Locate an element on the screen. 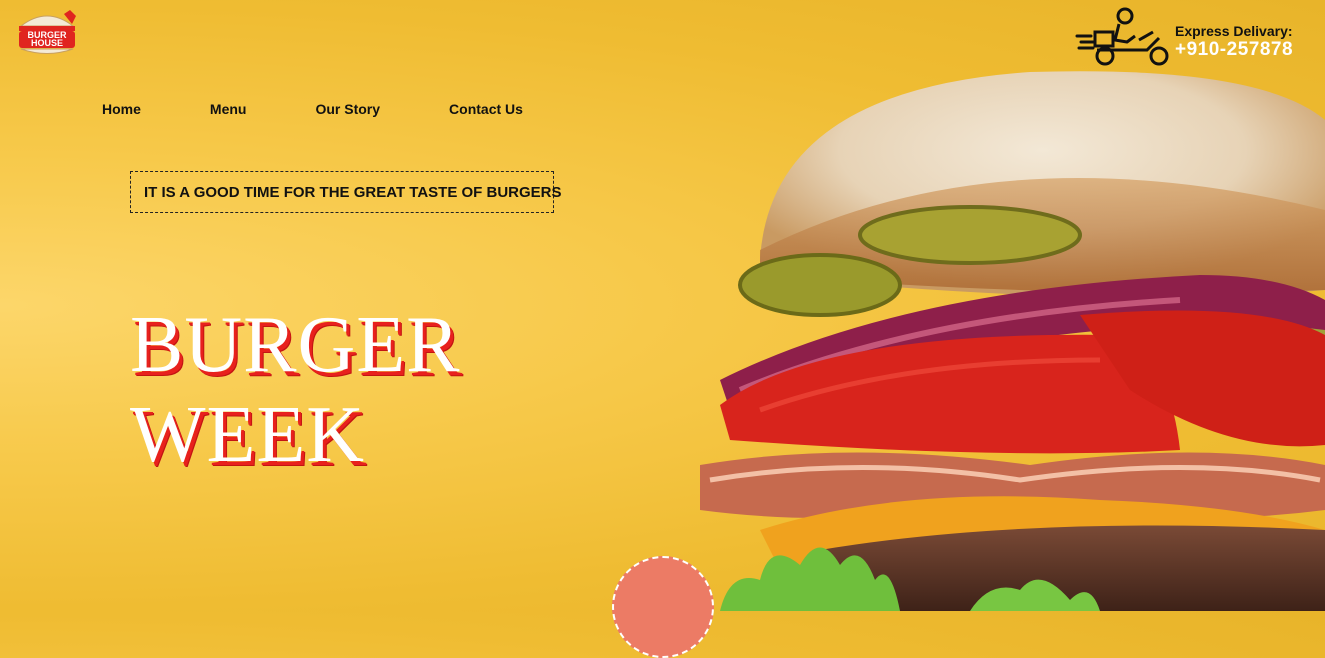 The width and height of the screenshot is (1325, 658). main-nav: Home Menu Our Story Contact Us is located at coordinates (312, 109).